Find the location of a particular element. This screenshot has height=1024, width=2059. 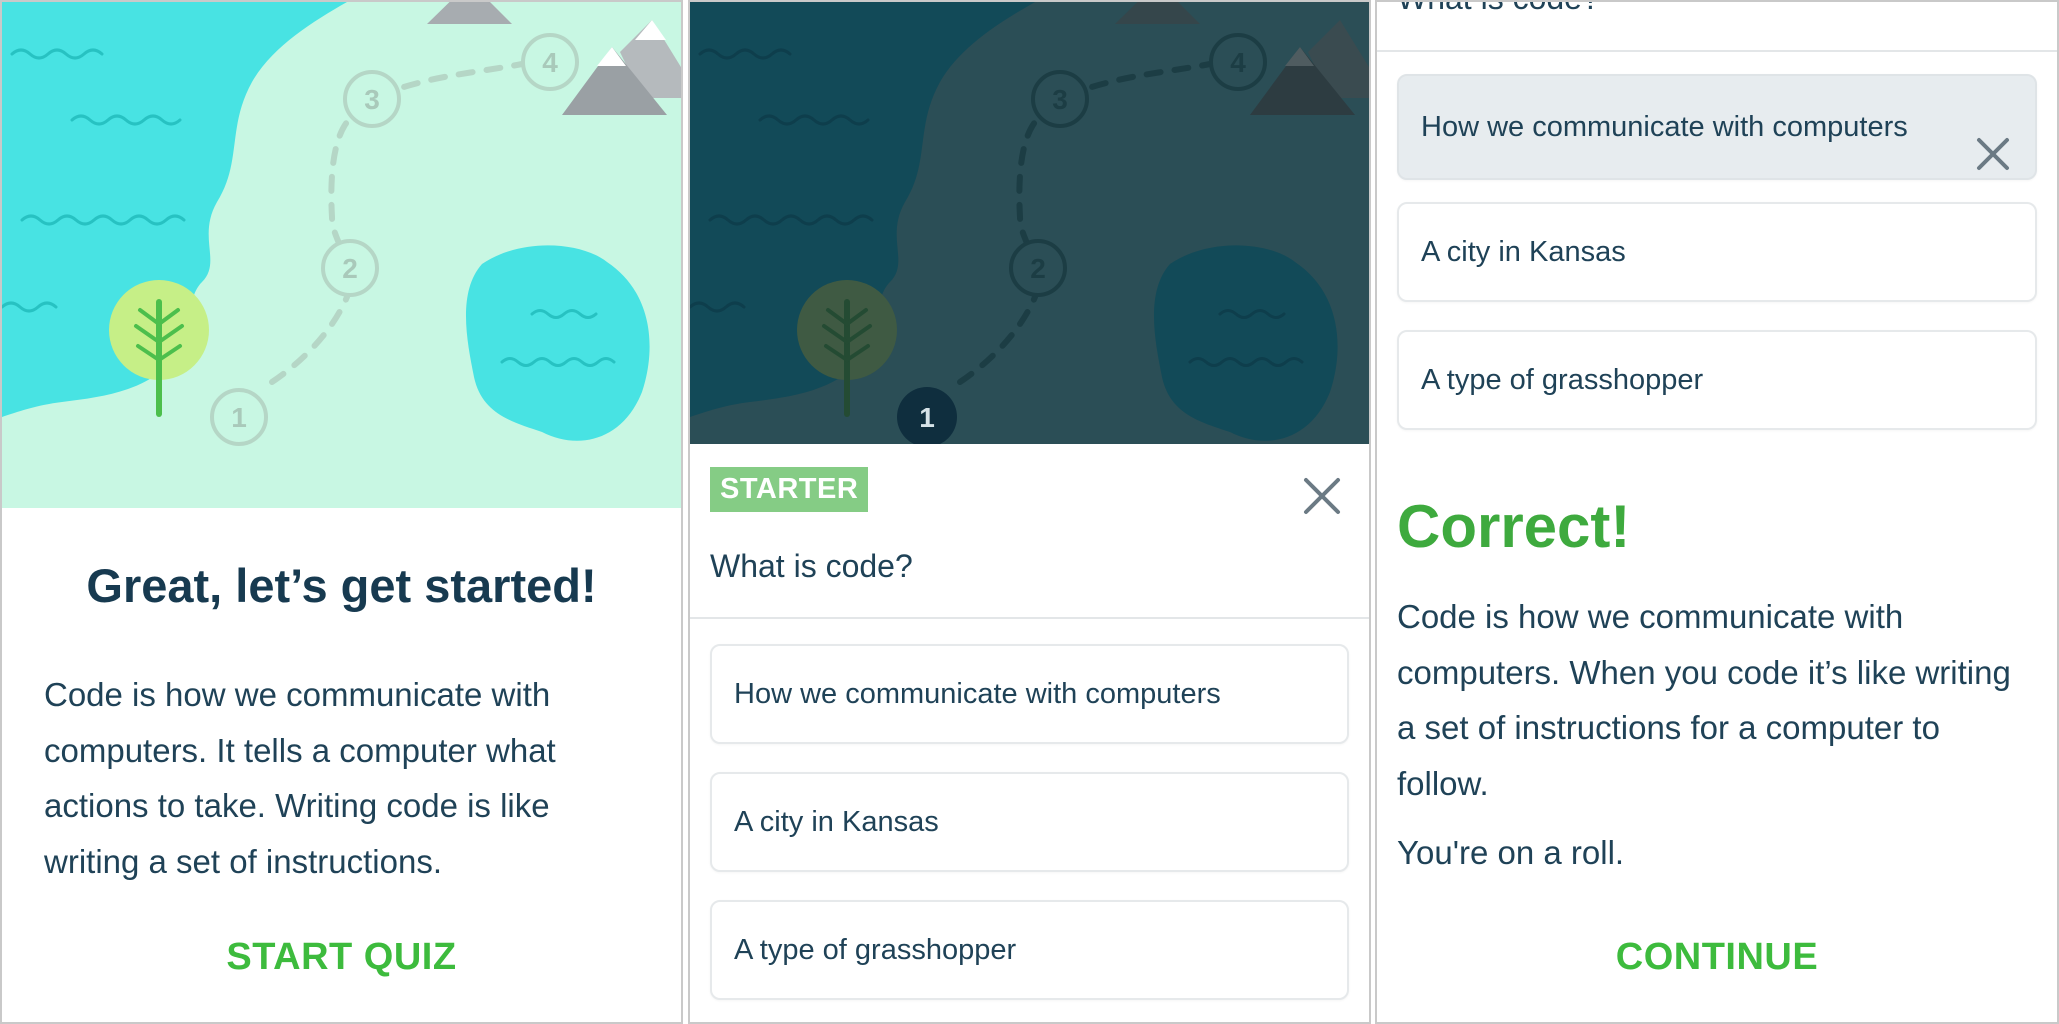

encouragement-text: You're on a roll. is located at coordinates (1511, 852).